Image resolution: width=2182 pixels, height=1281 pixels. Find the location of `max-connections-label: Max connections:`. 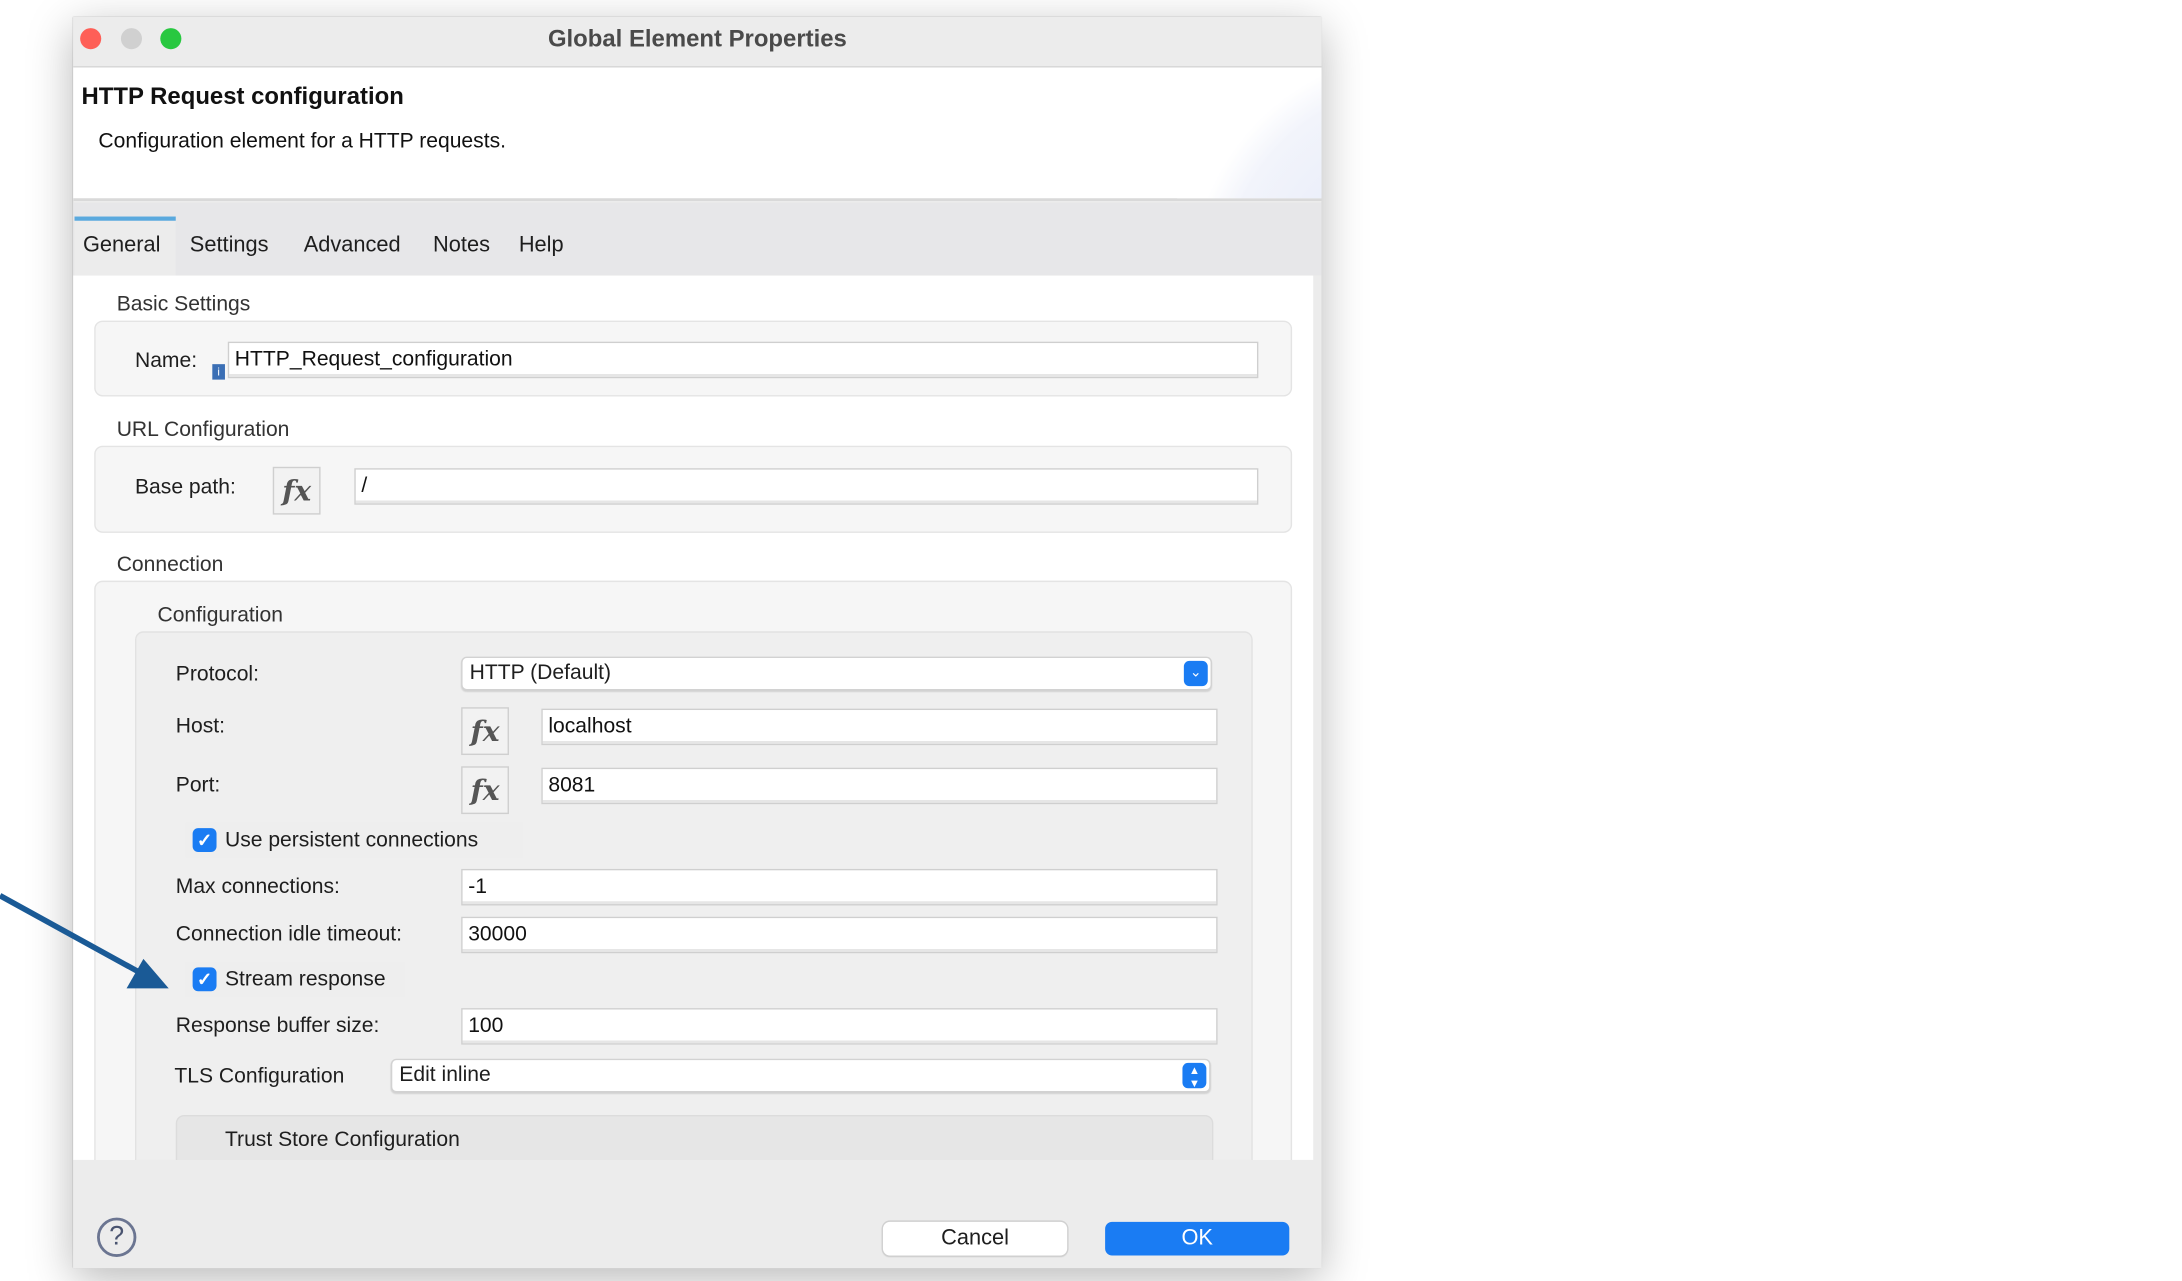

max-connections-label: Max connections: is located at coordinates (257, 886).